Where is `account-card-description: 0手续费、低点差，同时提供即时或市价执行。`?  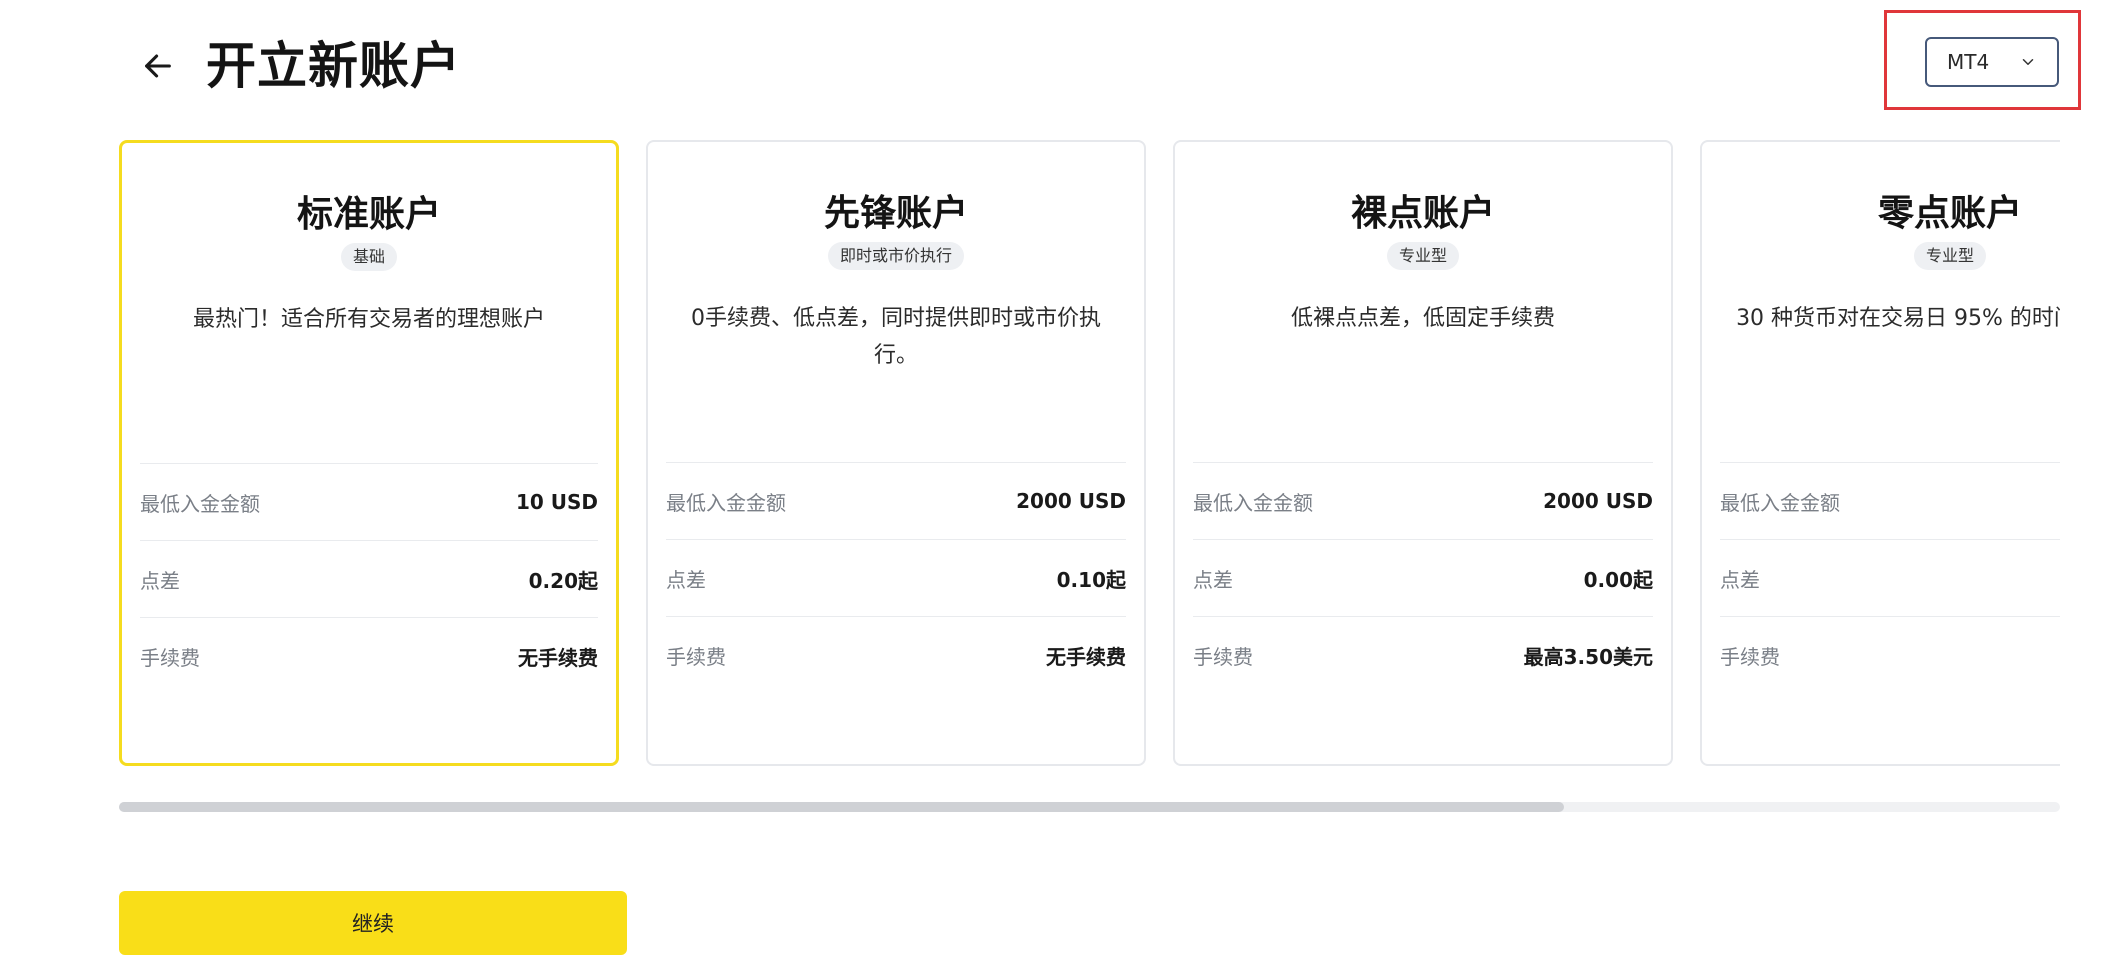 account-card-description: 0手续费、低点差，同时提供即时或市价执行。 is located at coordinates (896, 337).